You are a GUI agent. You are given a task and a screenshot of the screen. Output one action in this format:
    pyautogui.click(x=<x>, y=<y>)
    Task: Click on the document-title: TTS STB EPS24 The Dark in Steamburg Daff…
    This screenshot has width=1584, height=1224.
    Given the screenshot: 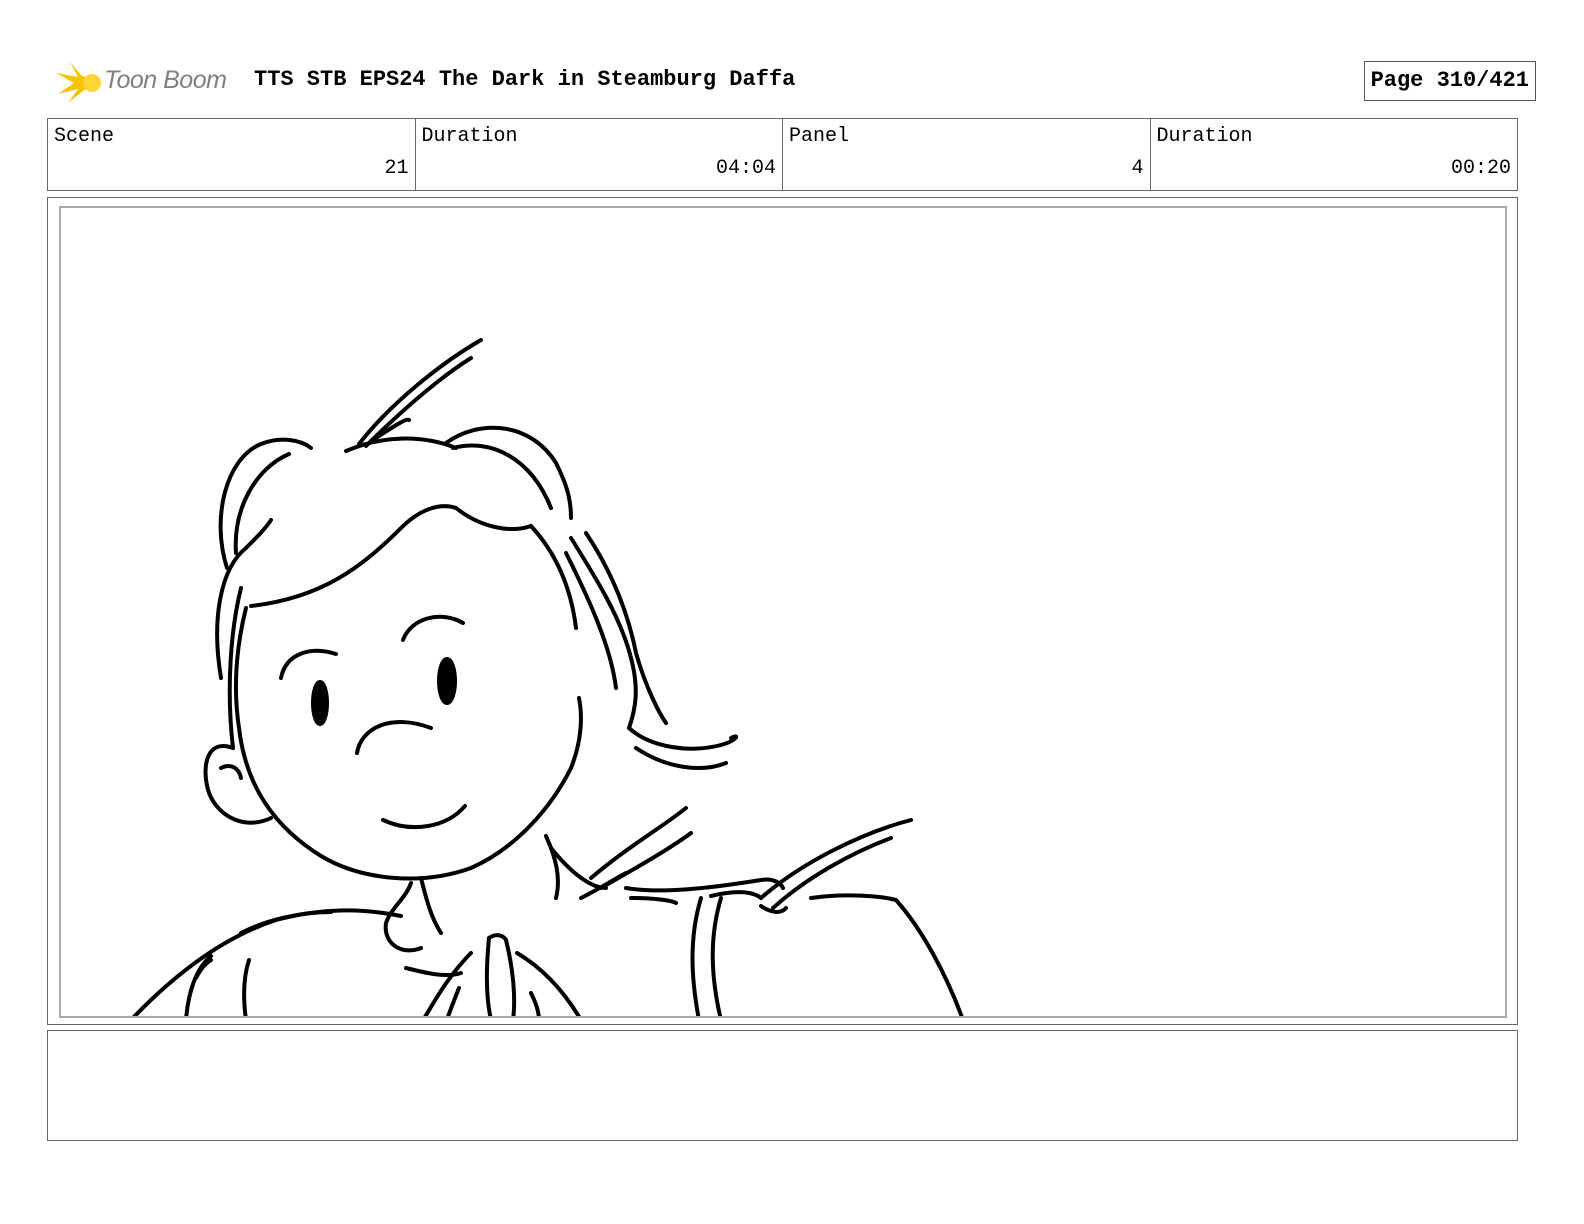 What is the action you would take?
    pyautogui.click(x=525, y=79)
    